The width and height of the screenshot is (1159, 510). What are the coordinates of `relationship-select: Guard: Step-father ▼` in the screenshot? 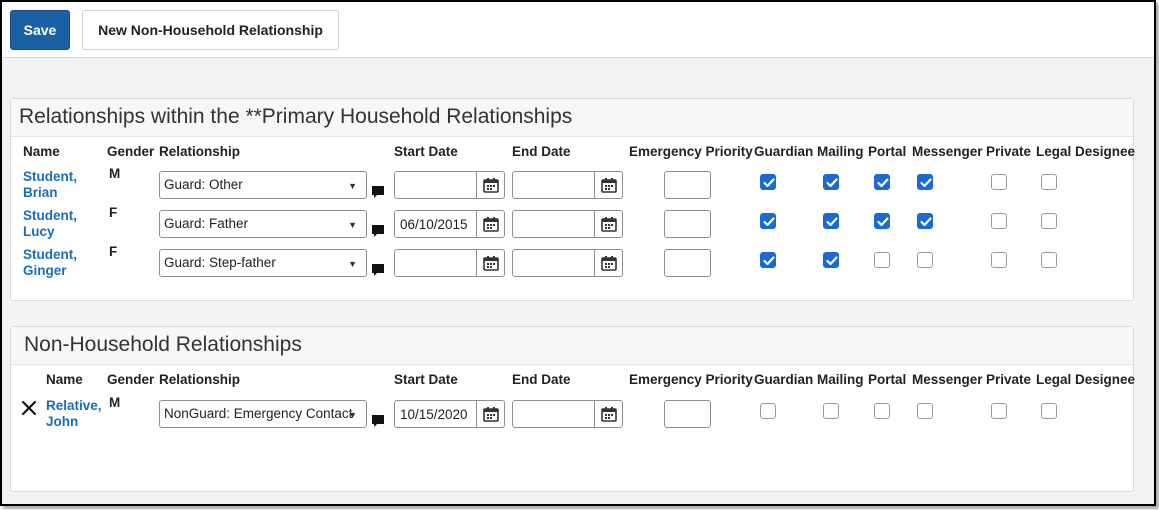 It's located at (263, 263).